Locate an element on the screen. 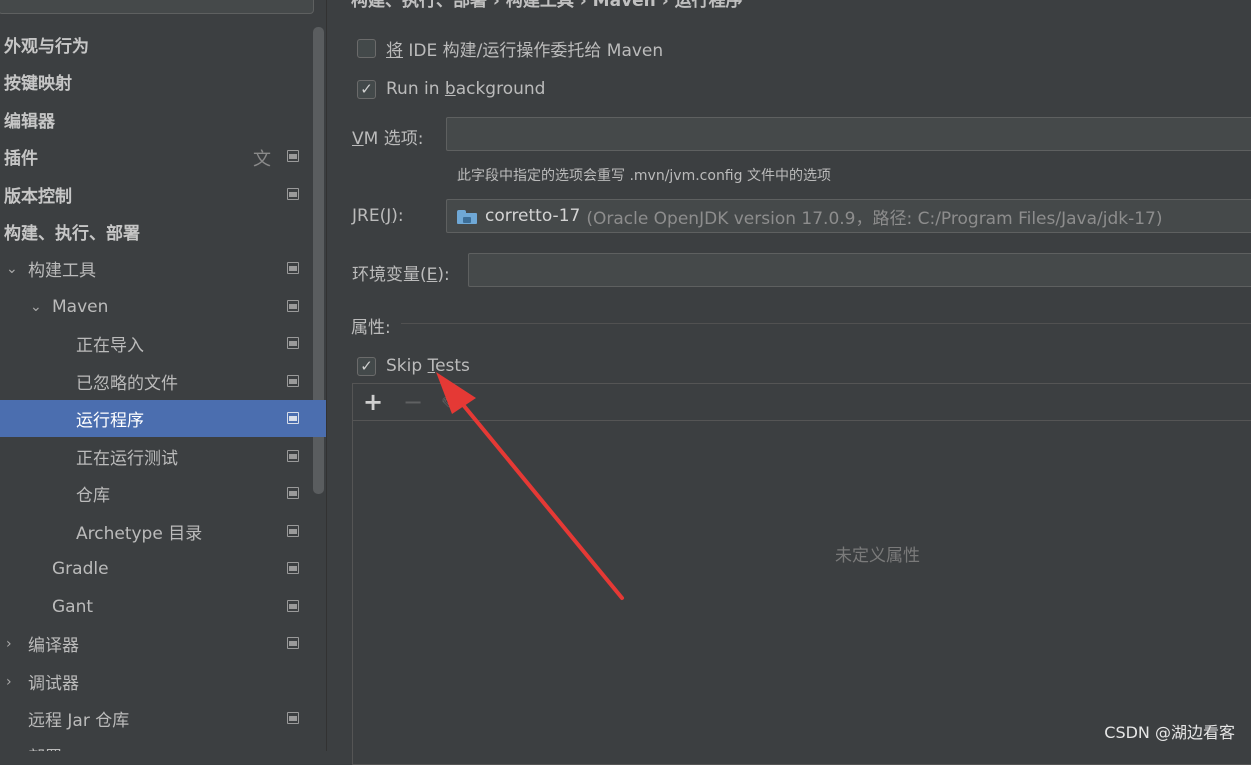  edit-property-button: ✎ is located at coordinates (448, 405).